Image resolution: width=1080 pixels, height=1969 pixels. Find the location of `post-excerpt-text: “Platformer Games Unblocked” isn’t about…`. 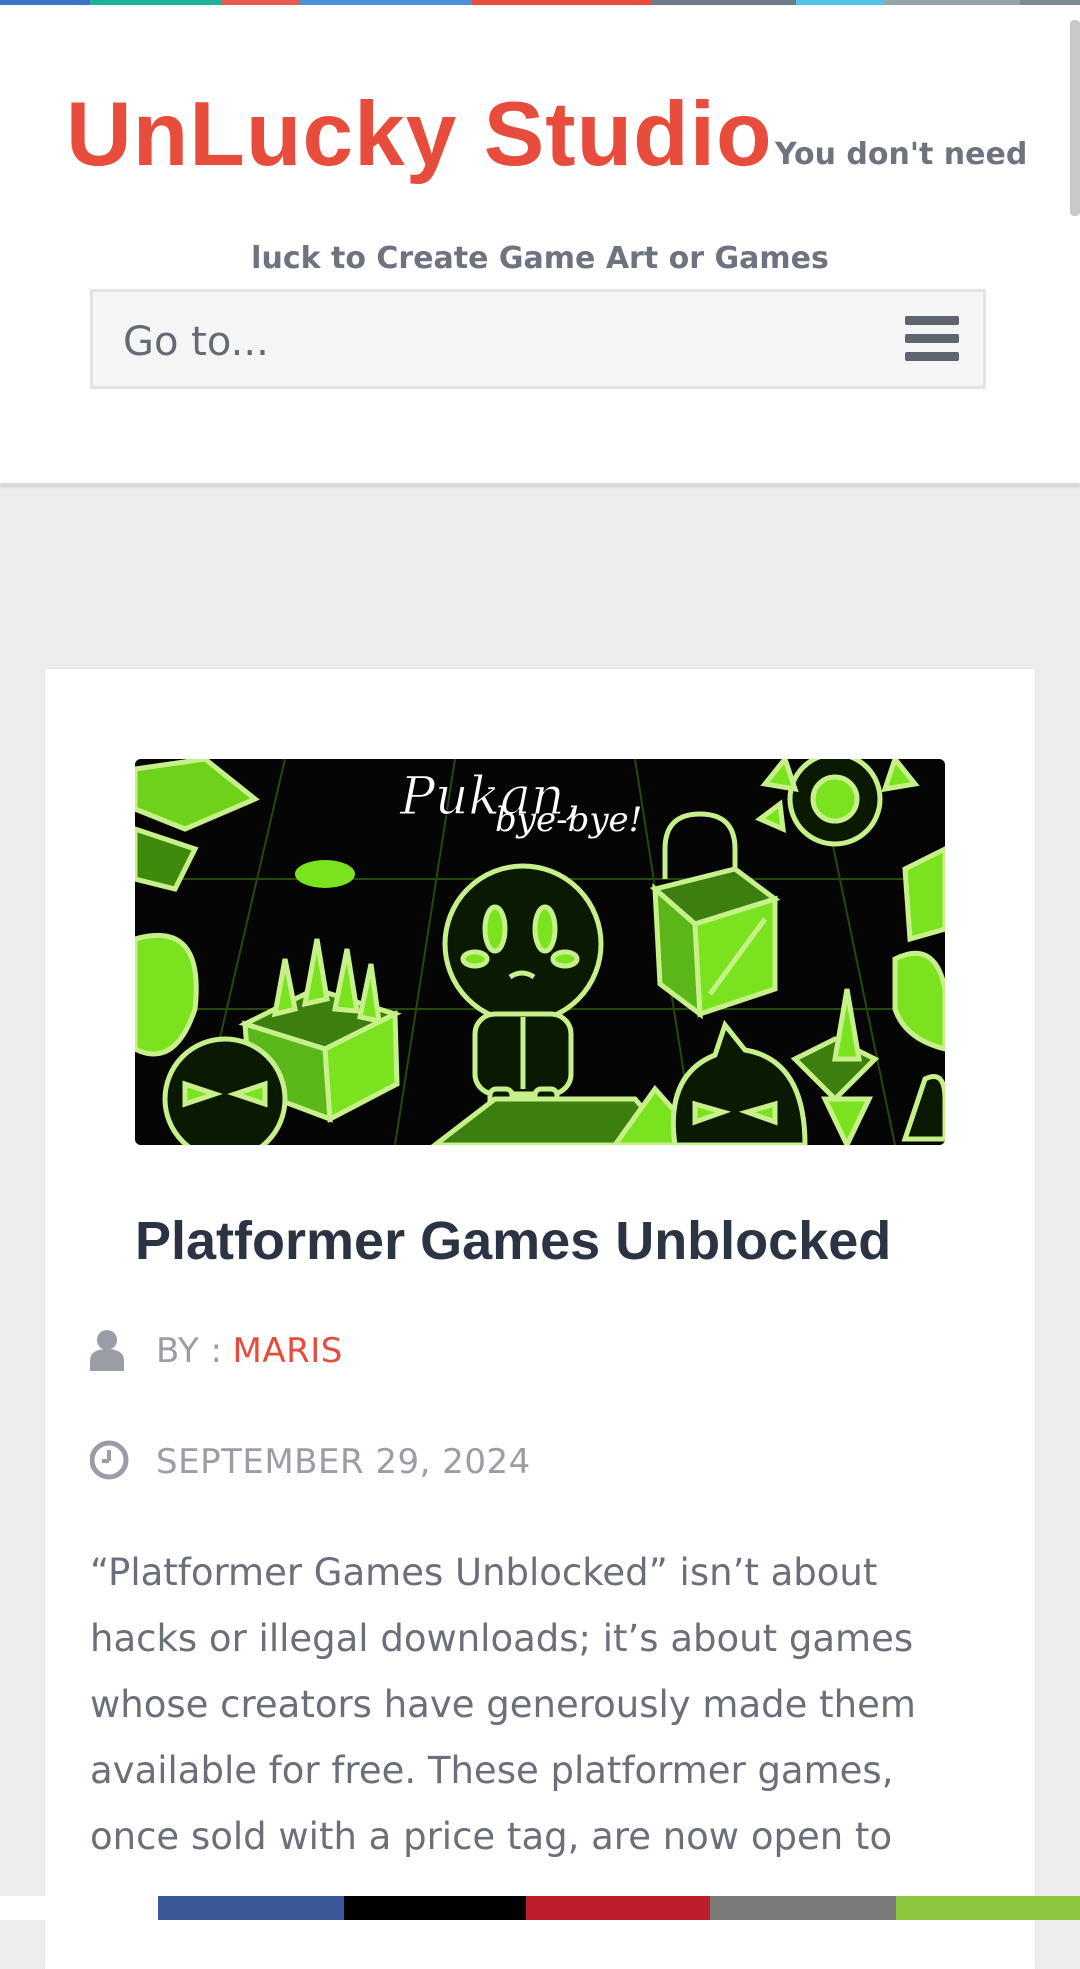

post-excerpt-text: “Platformer Games Unblocked” isn’t about… is located at coordinates (503, 1704).